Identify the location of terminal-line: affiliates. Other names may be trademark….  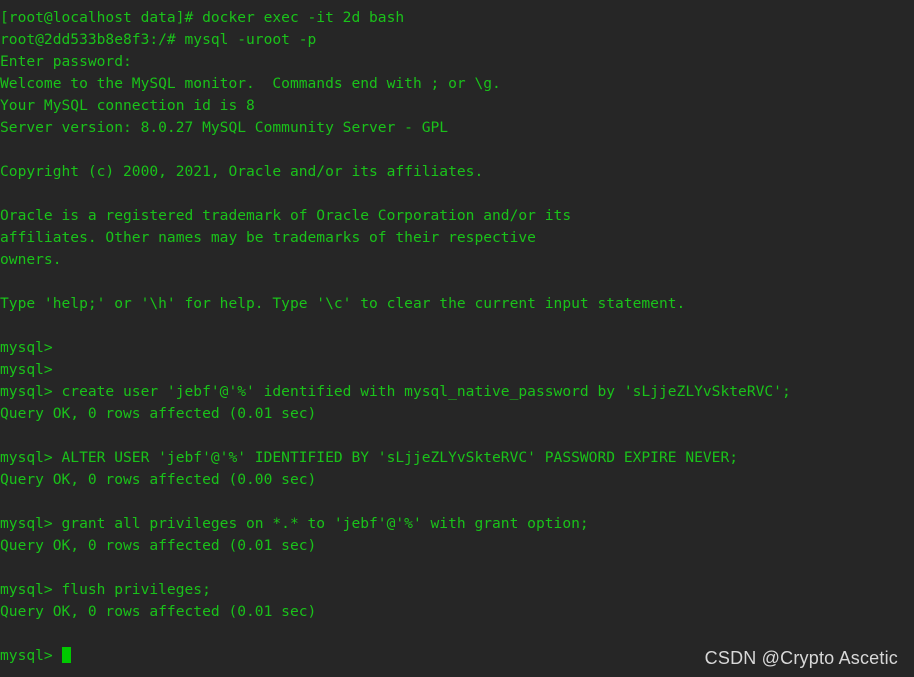
(268, 237).